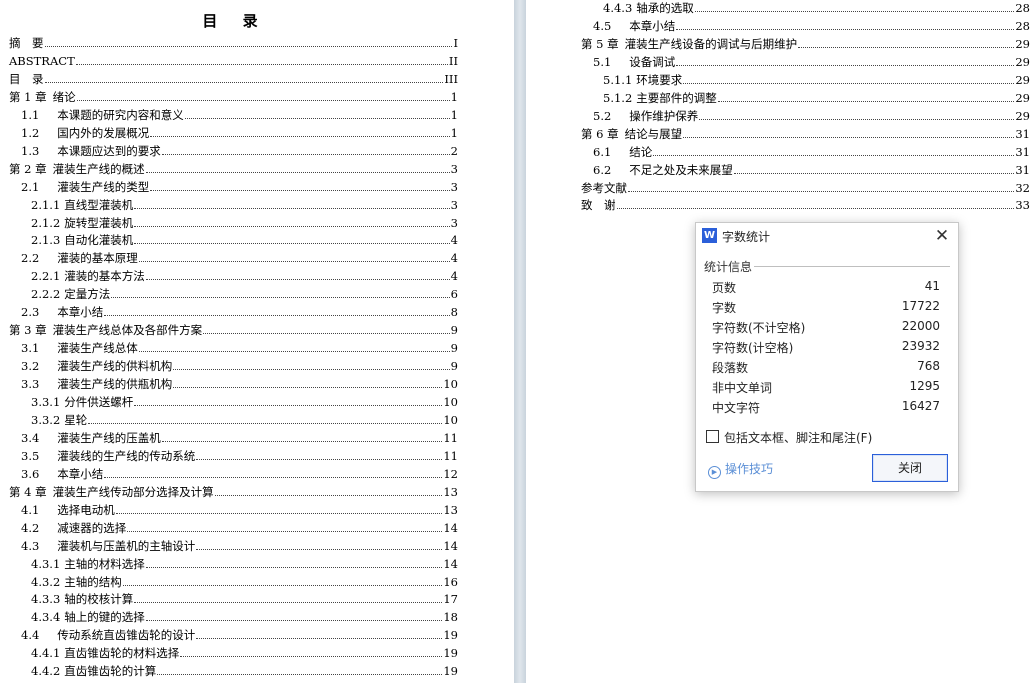 The height and width of the screenshot is (683, 1036). What do you see at coordinates (244, 274) in the screenshot?
I see `toc-entry: 2.2.1 灌装的基本方法 4` at bounding box center [244, 274].